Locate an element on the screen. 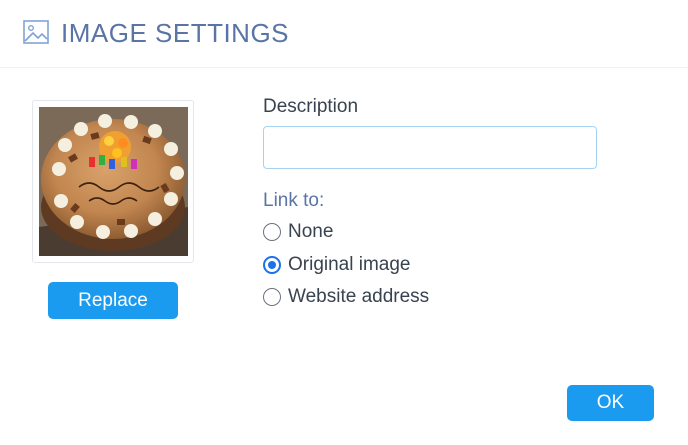  description-input is located at coordinates (430, 147).